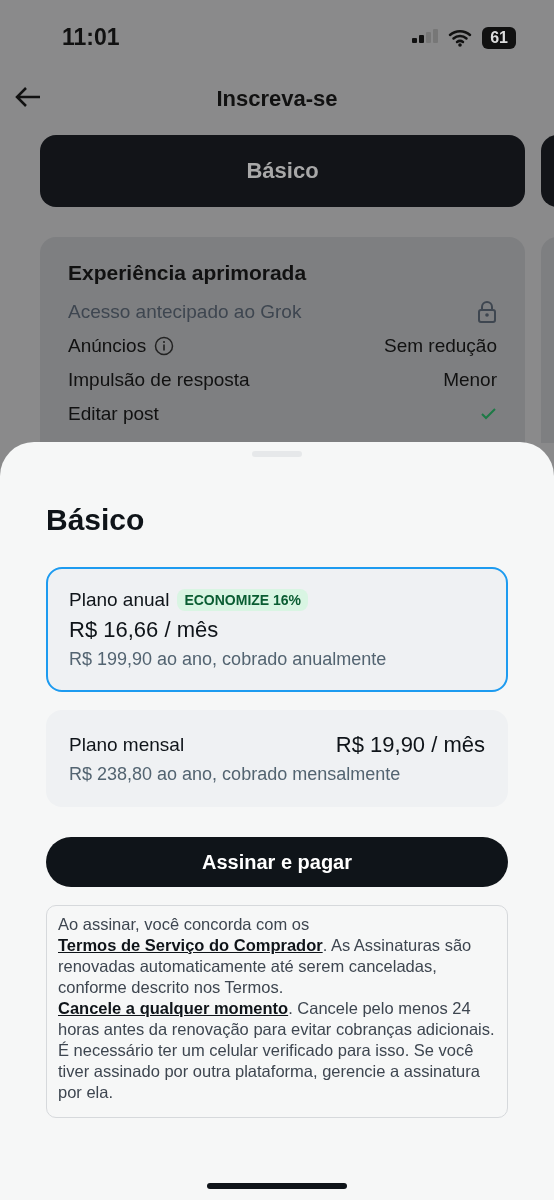 The width and height of the screenshot is (554, 1200). What do you see at coordinates (277, 99) in the screenshot?
I see `page-title: Inscreva-se` at bounding box center [277, 99].